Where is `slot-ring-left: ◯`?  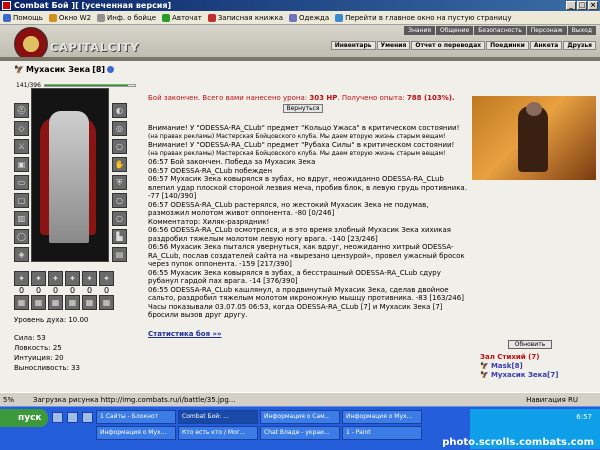
slot-ring-left: ◯ is located at coordinates (21, 236).